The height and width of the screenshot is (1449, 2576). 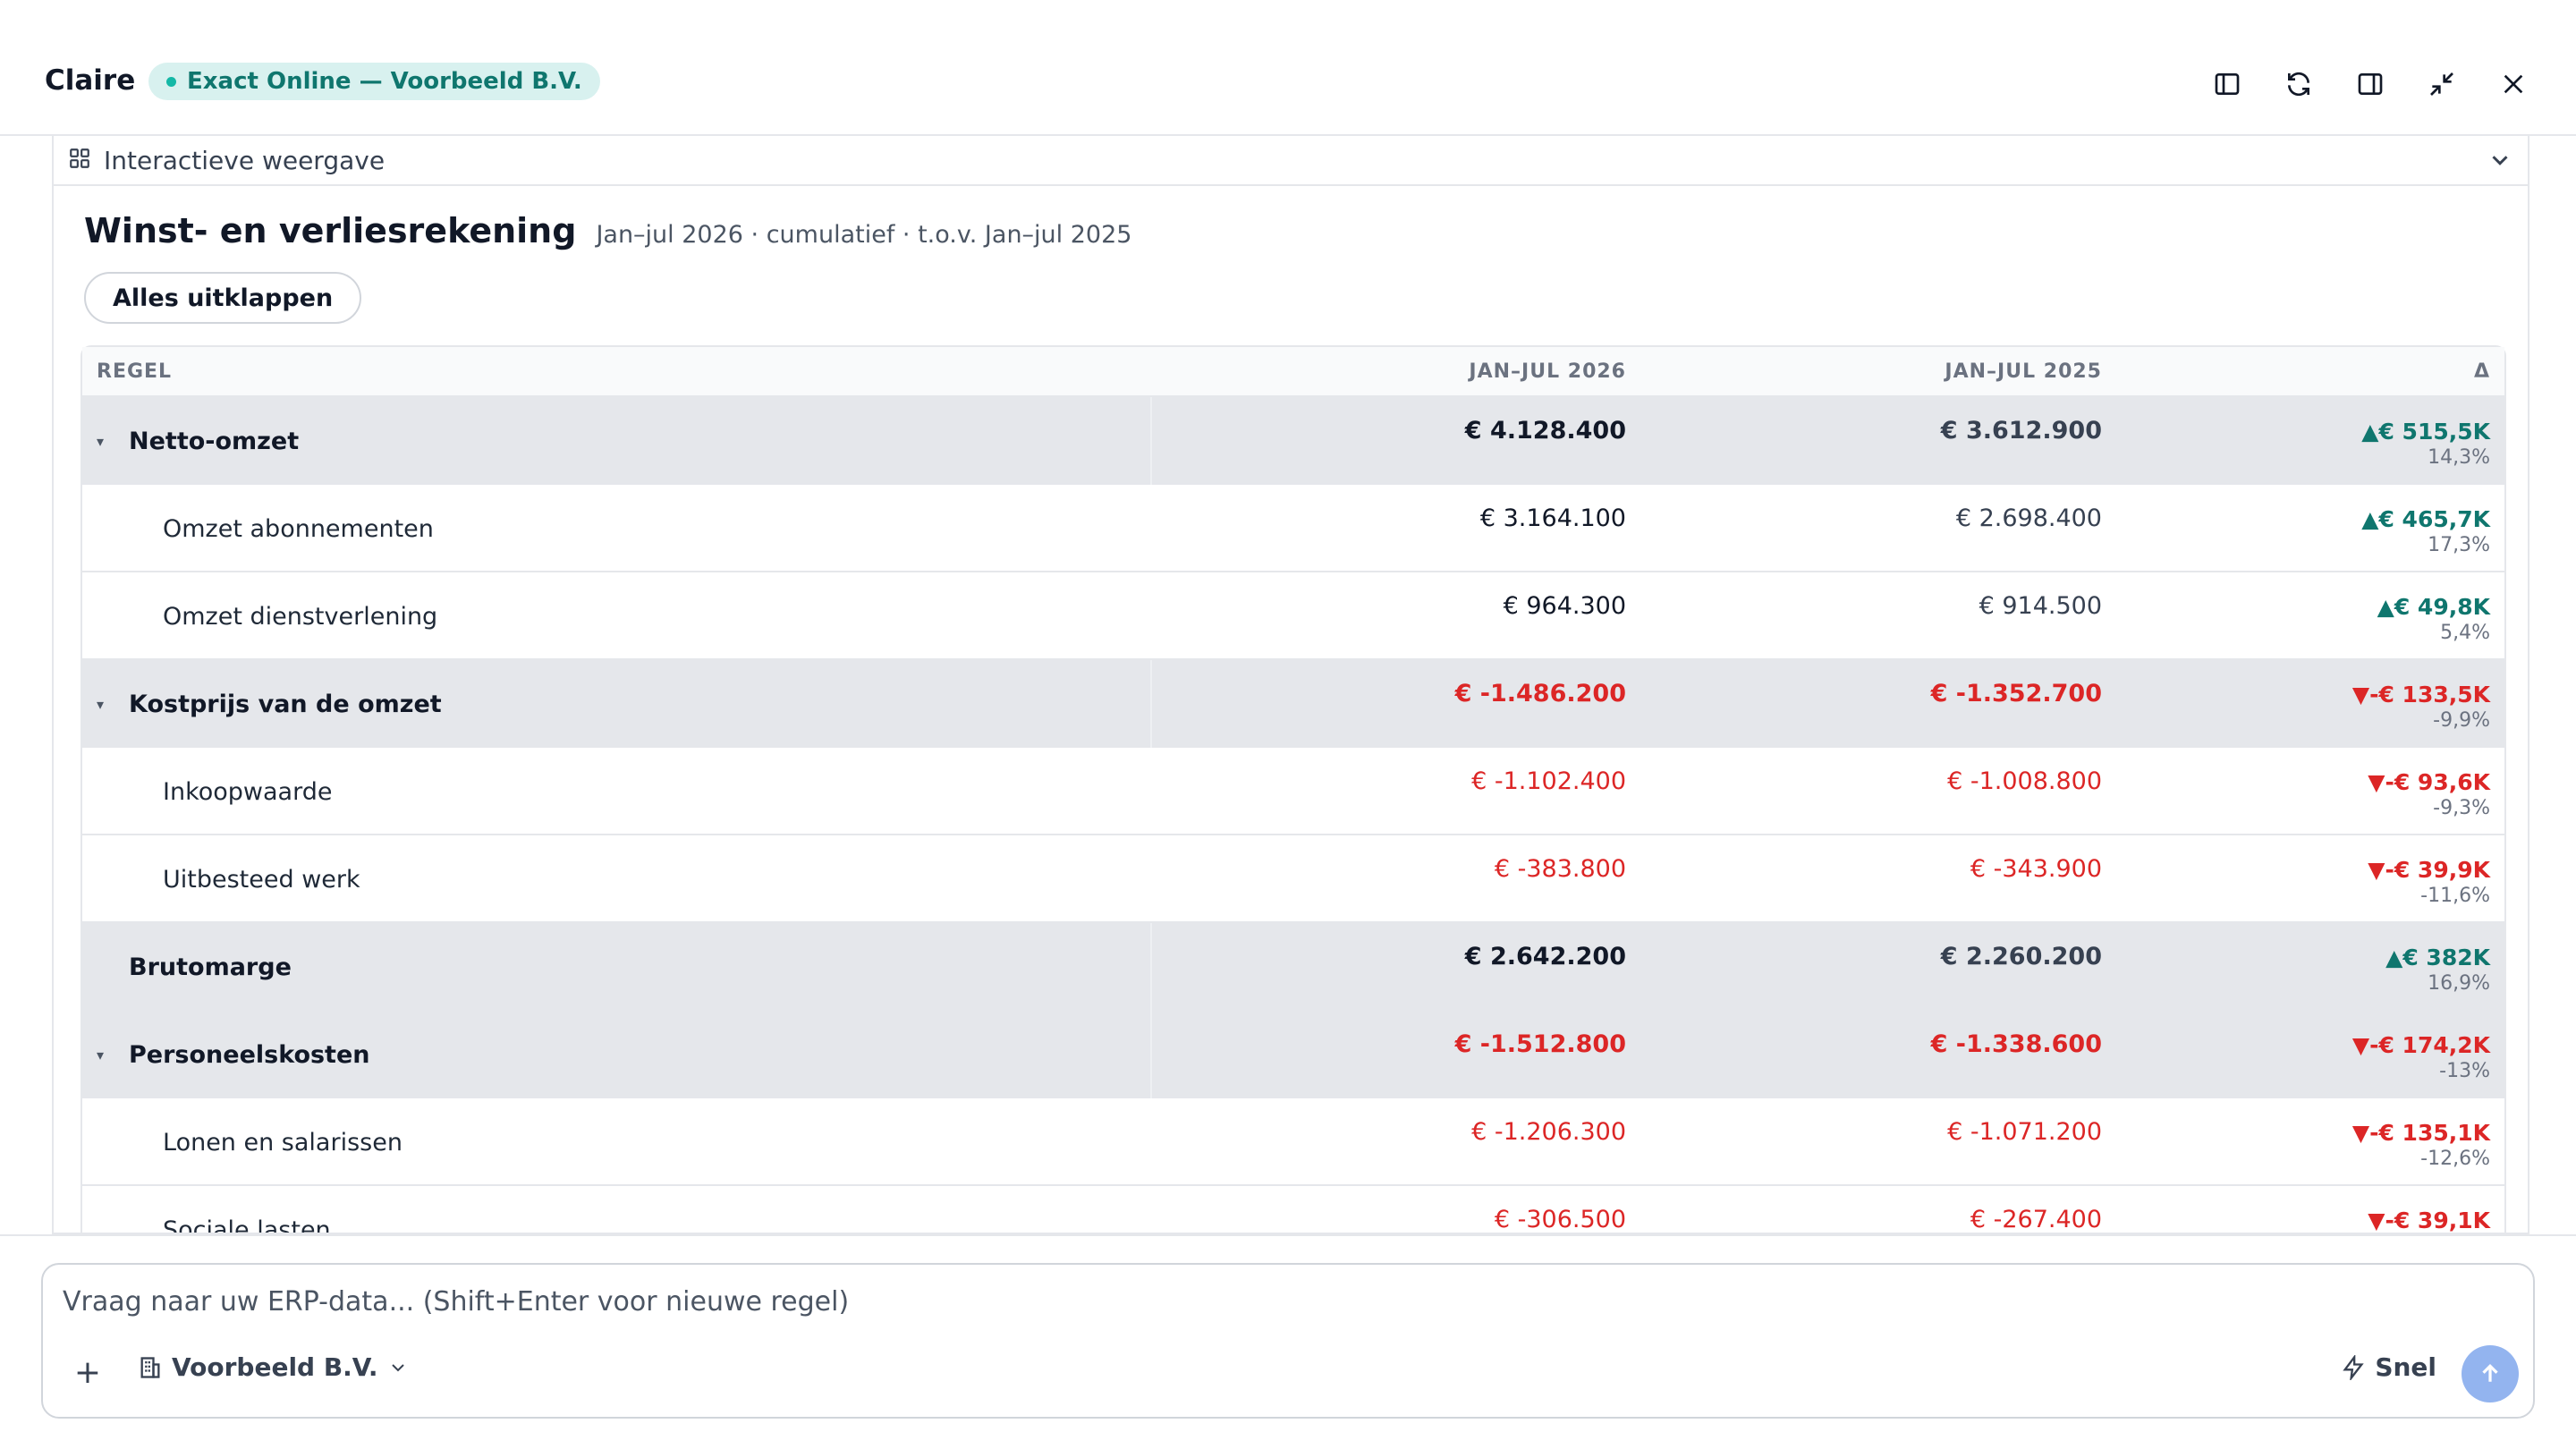 What do you see at coordinates (285, 704) in the screenshot?
I see `row-label: Kostprijs van de omzet` at bounding box center [285, 704].